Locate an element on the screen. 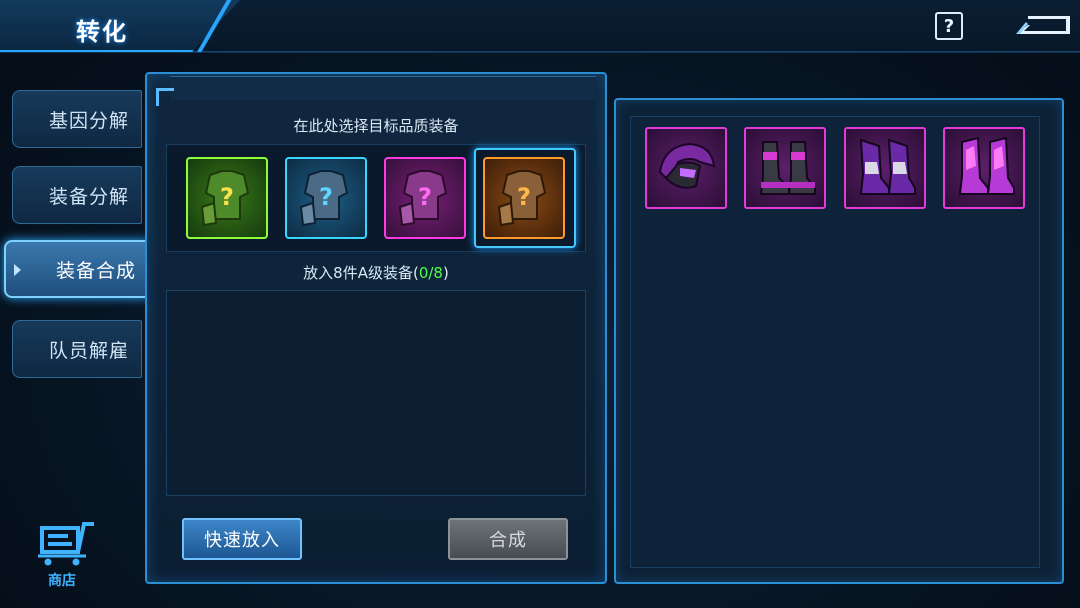 The width and height of the screenshot is (1080, 608). help-button: ? is located at coordinates (949, 26).